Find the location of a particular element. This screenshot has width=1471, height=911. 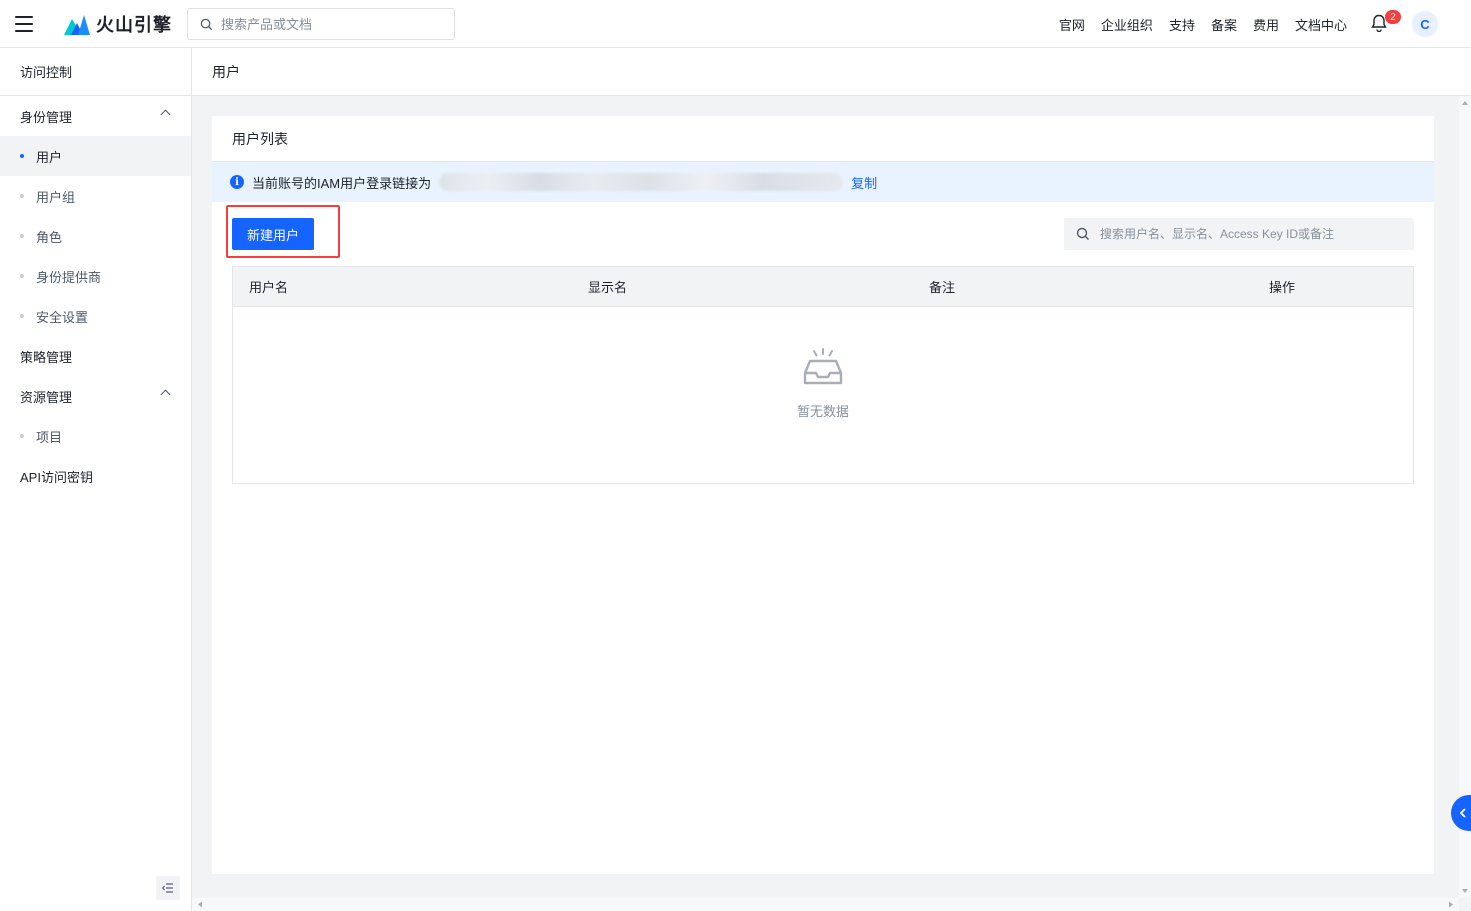

nav-billing: 费用 is located at coordinates (1266, 24).